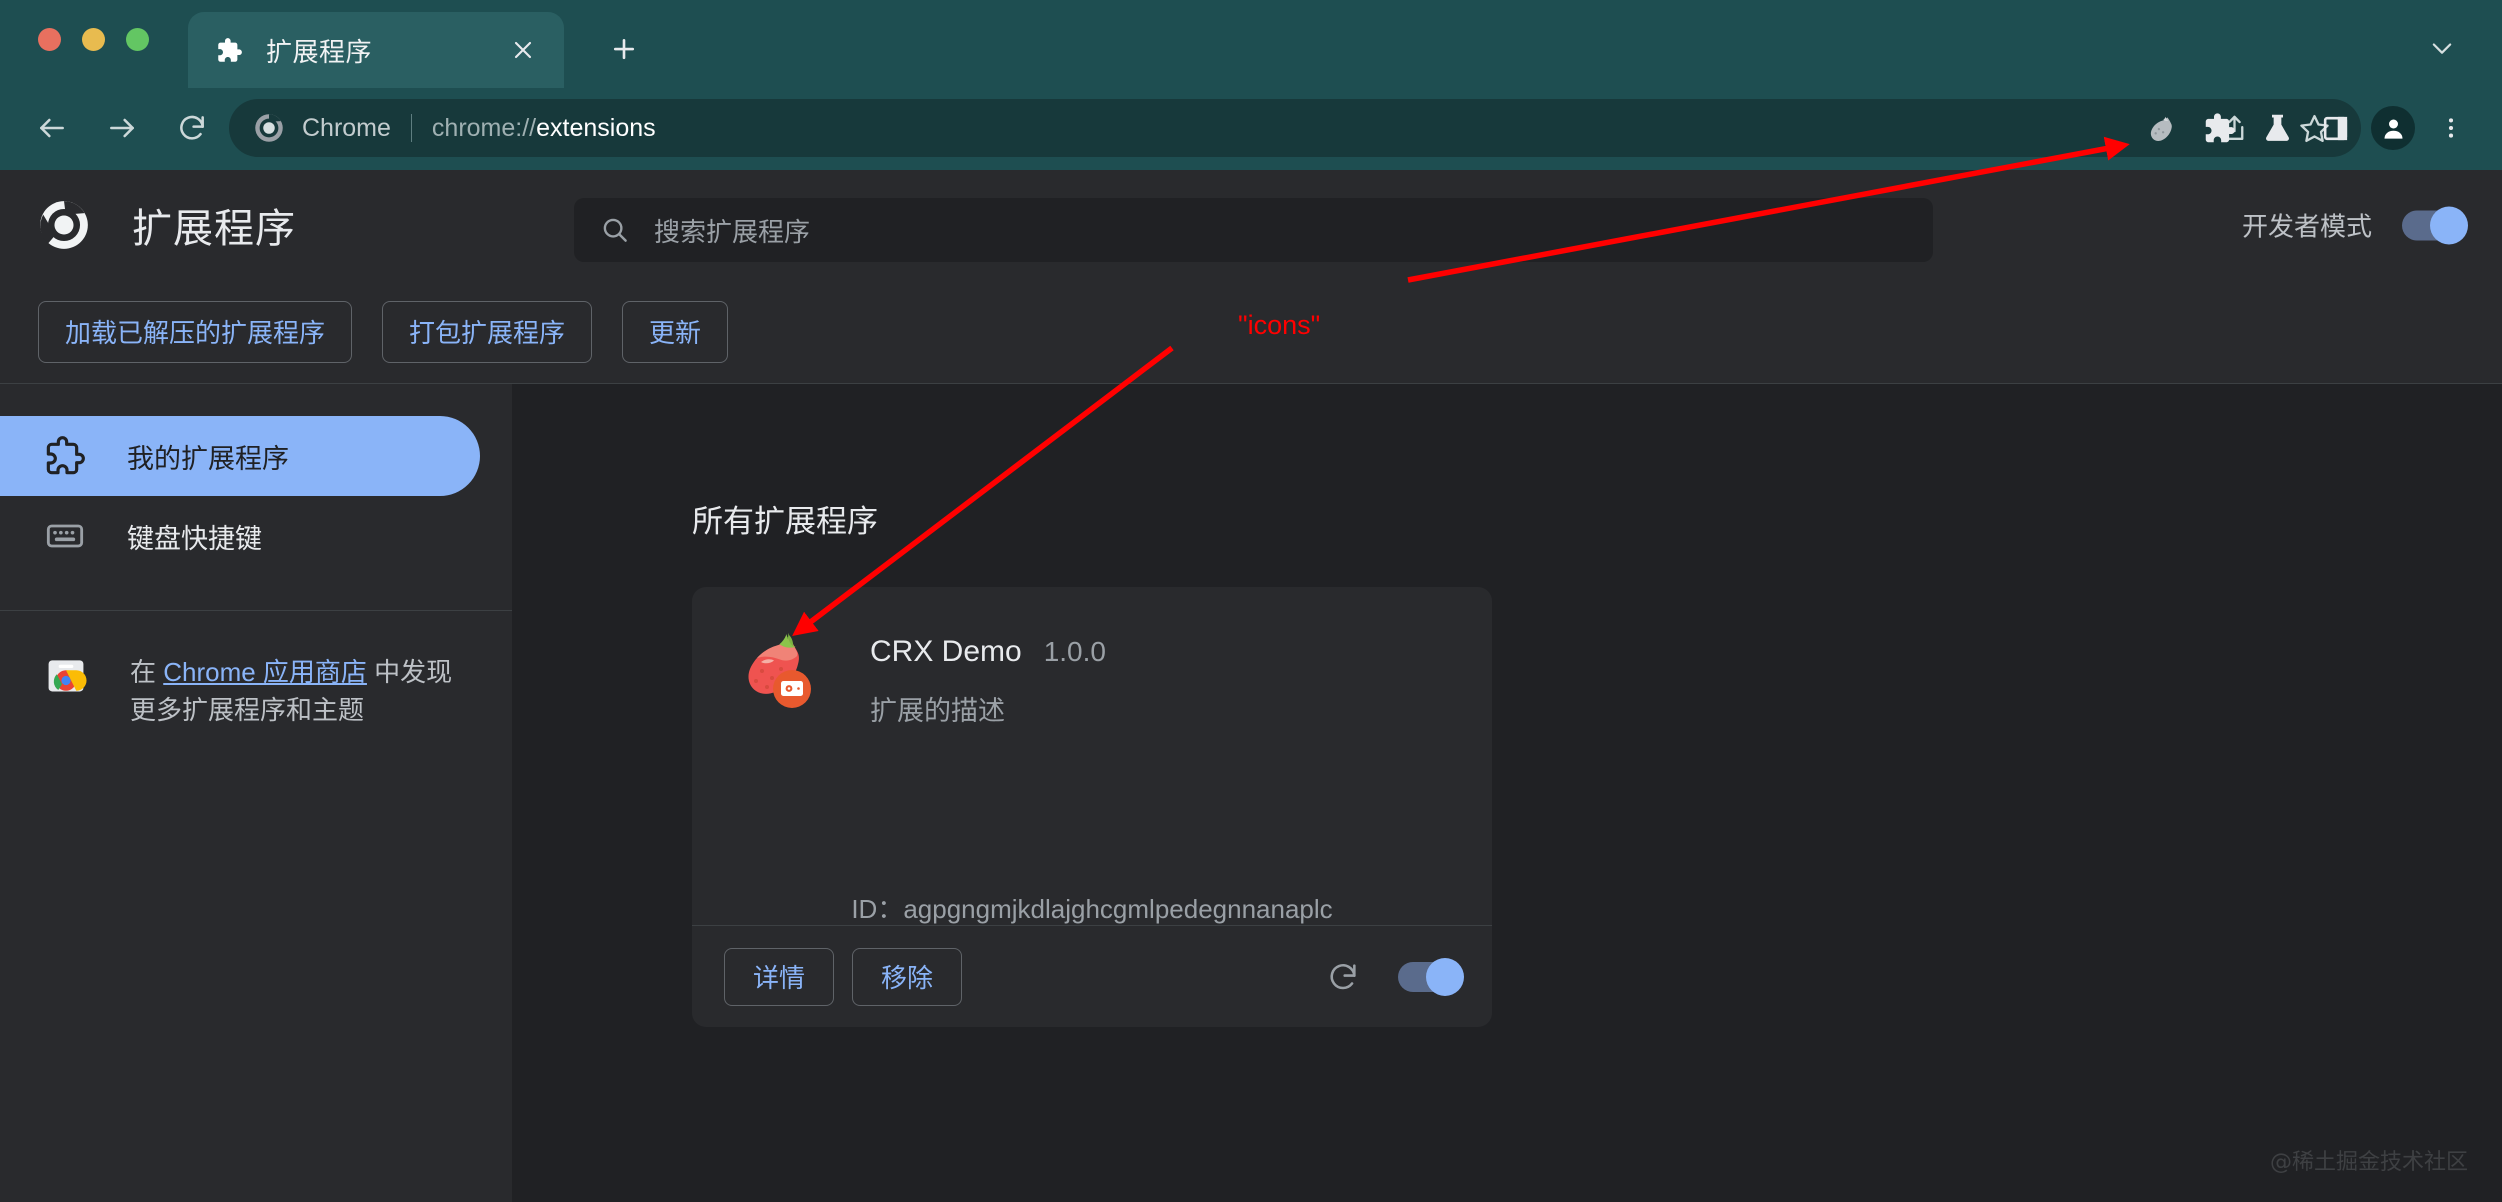  What do you see at coordinates (2307, 225) in the screenshot?
I see `developer-mode-label: 开发者模式` at bounding box center [2307, 225].